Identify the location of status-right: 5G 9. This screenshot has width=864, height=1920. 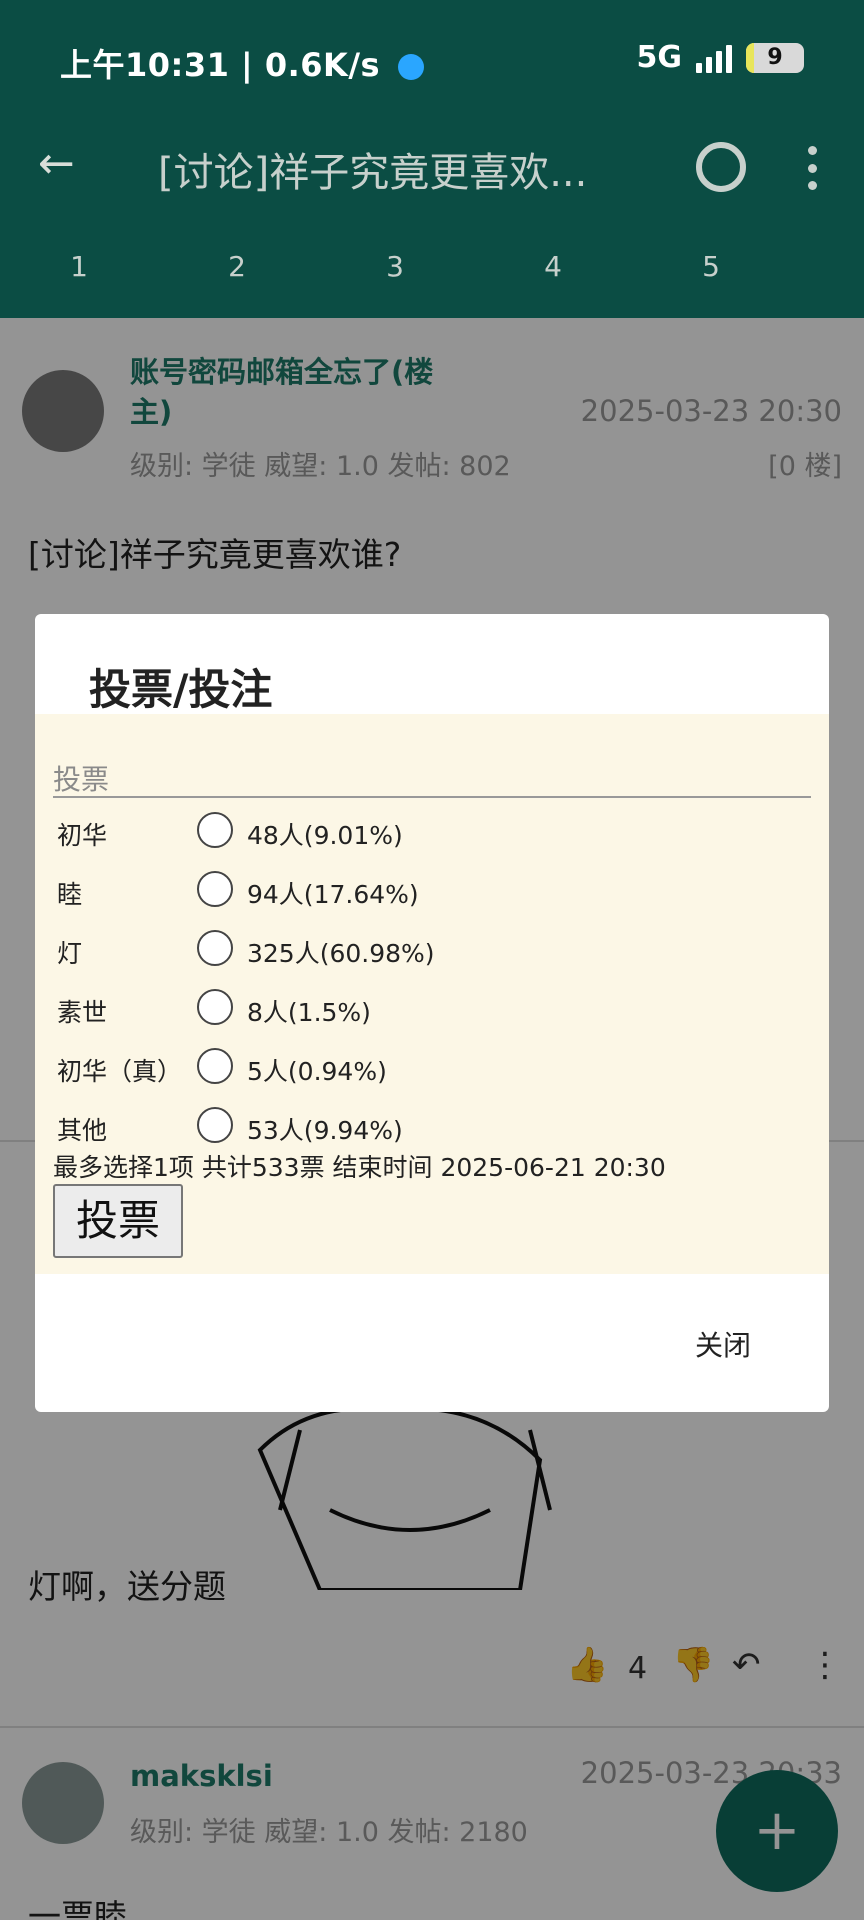
(720, 57).